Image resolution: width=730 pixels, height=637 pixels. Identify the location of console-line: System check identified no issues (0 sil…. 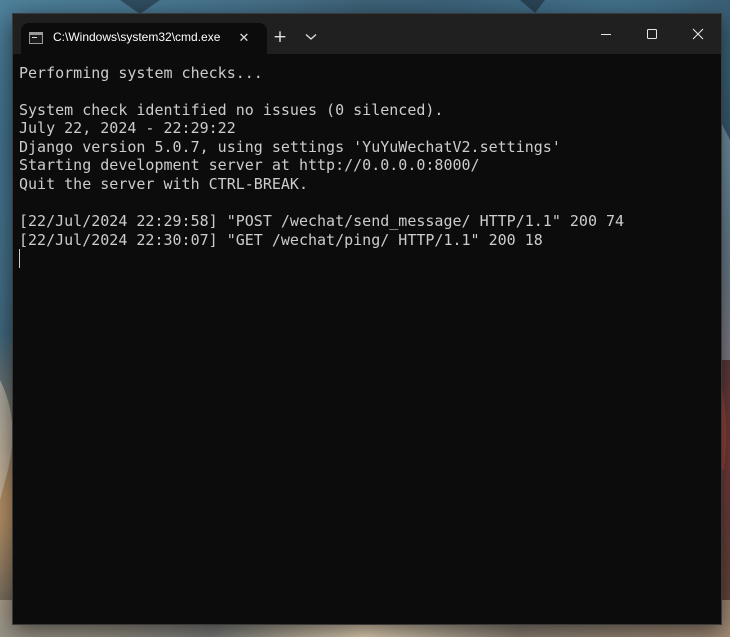
(231, 110).